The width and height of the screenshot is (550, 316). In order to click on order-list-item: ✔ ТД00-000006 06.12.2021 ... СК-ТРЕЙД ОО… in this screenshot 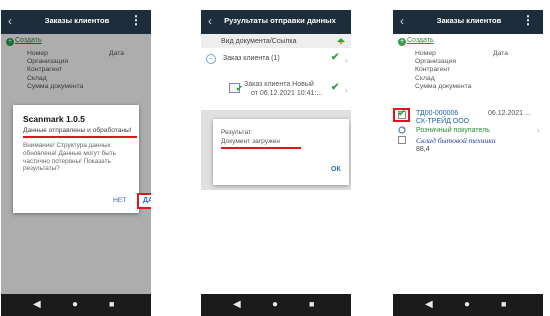, I will do `click(468, 138)`.